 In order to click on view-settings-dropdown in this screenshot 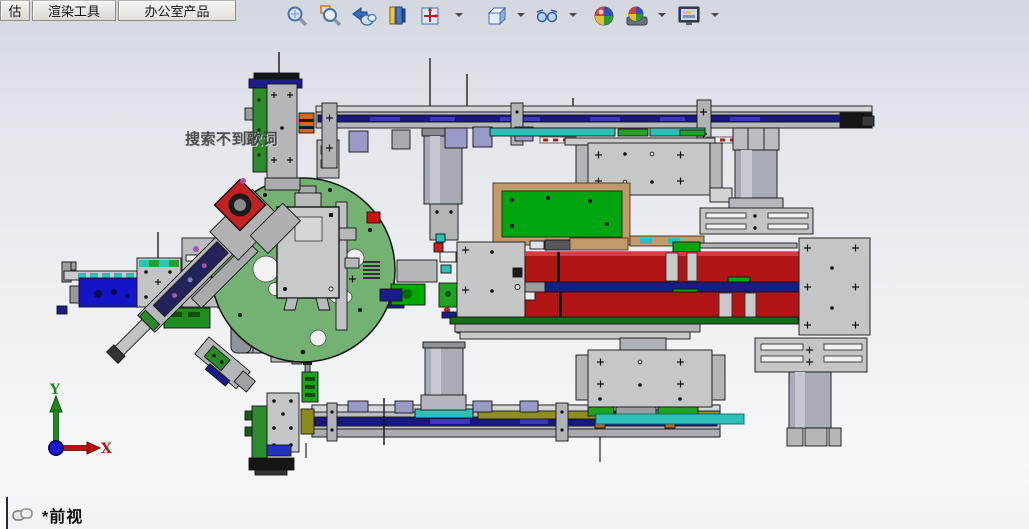, I will do `click(715, 17)`.